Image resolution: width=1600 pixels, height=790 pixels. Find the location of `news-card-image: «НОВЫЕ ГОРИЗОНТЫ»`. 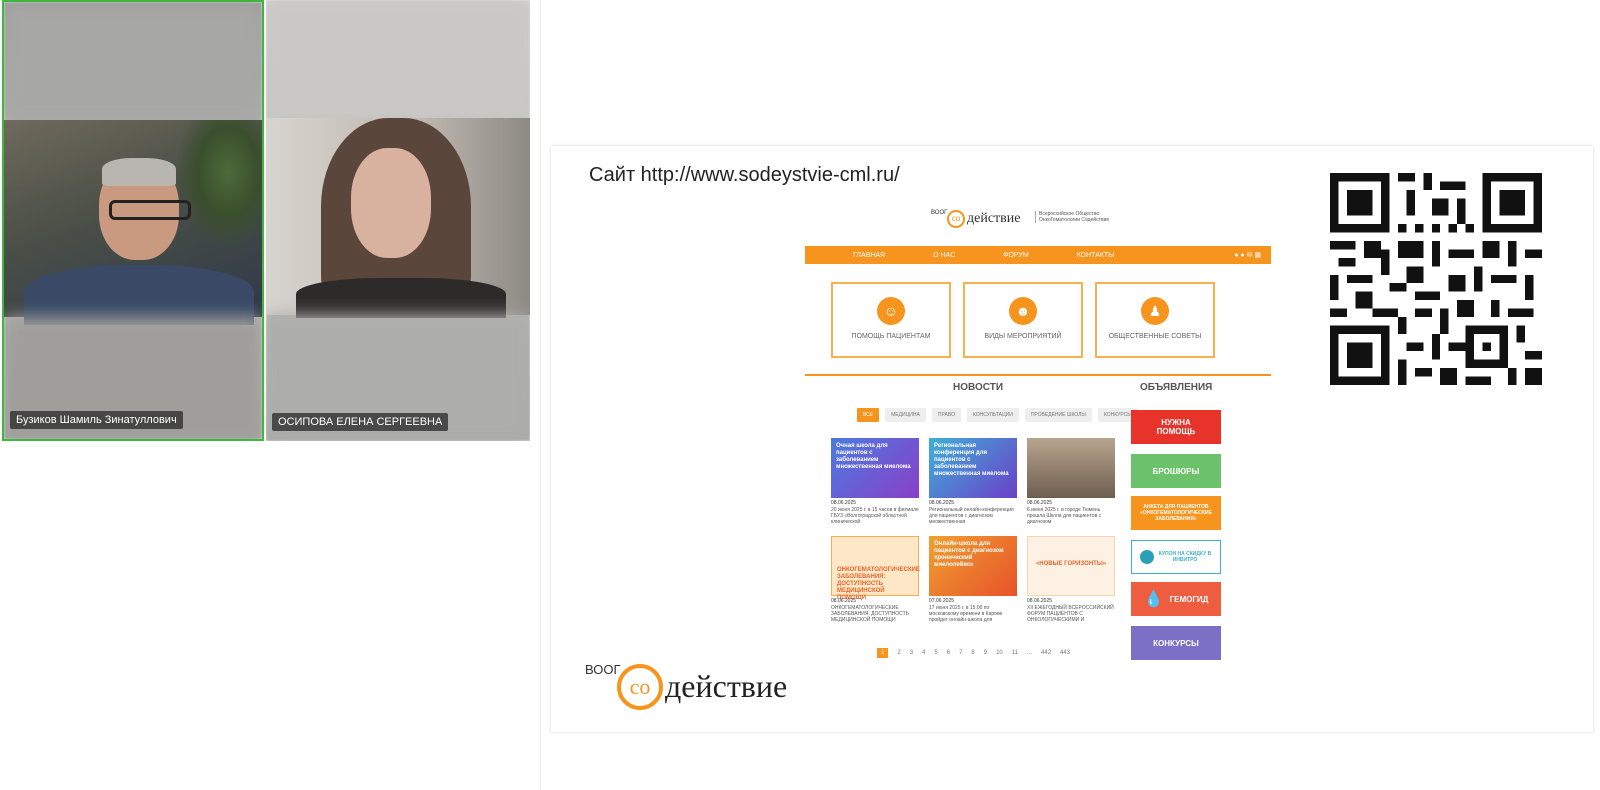

news-card-image: «НОВЫЕ ГОРИЗОНТЫ» is located at coordinates (1071, 566).